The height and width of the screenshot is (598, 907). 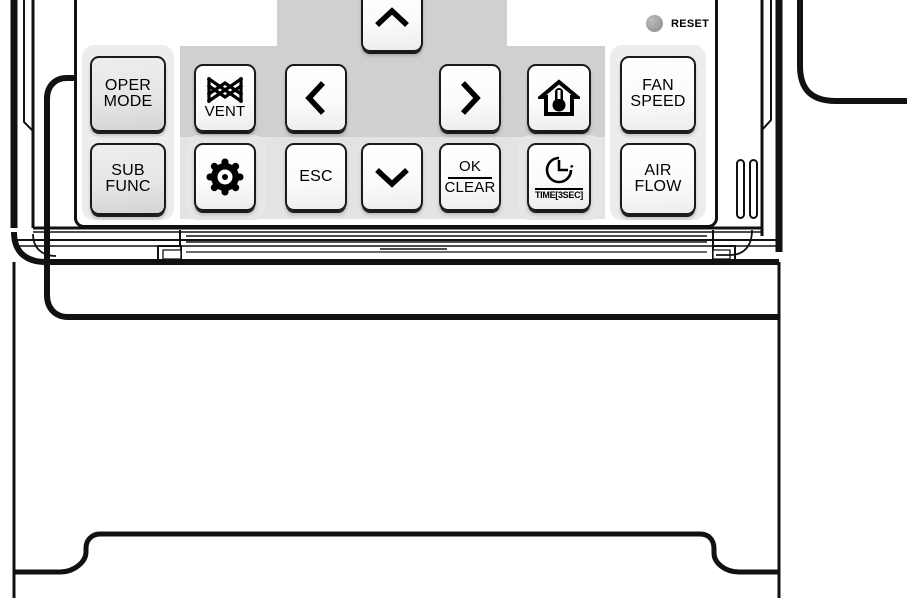 I want to click on nav-up-button, so click(x=392, y=26).